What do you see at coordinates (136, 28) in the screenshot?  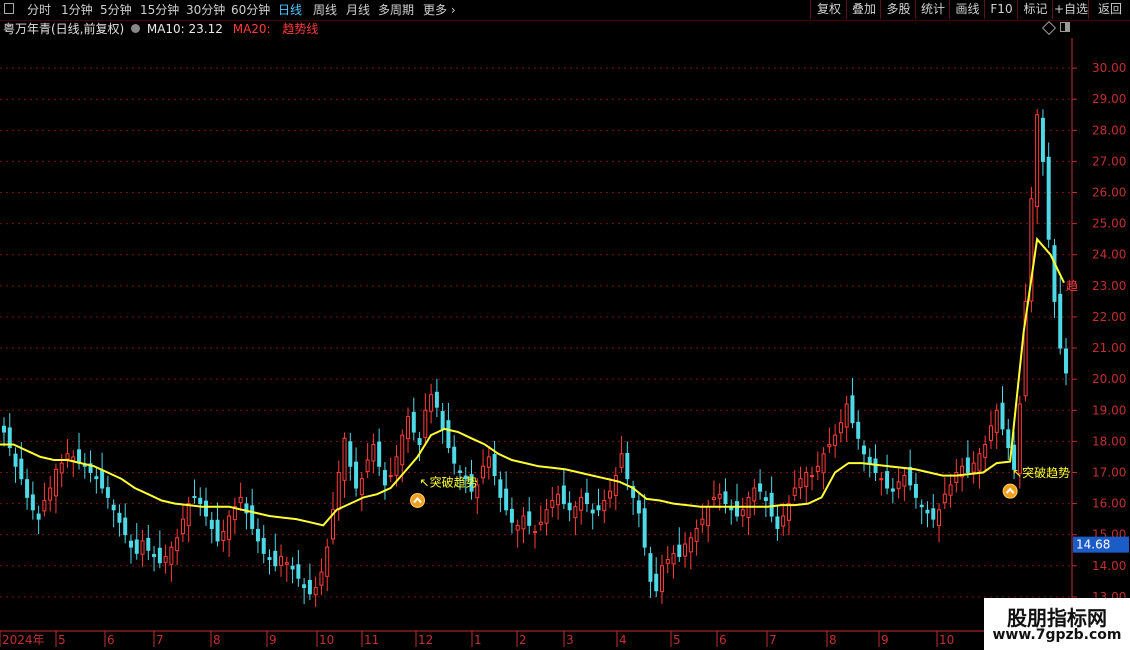 I see `dropdown-icon` at bounding box center [136, 28].